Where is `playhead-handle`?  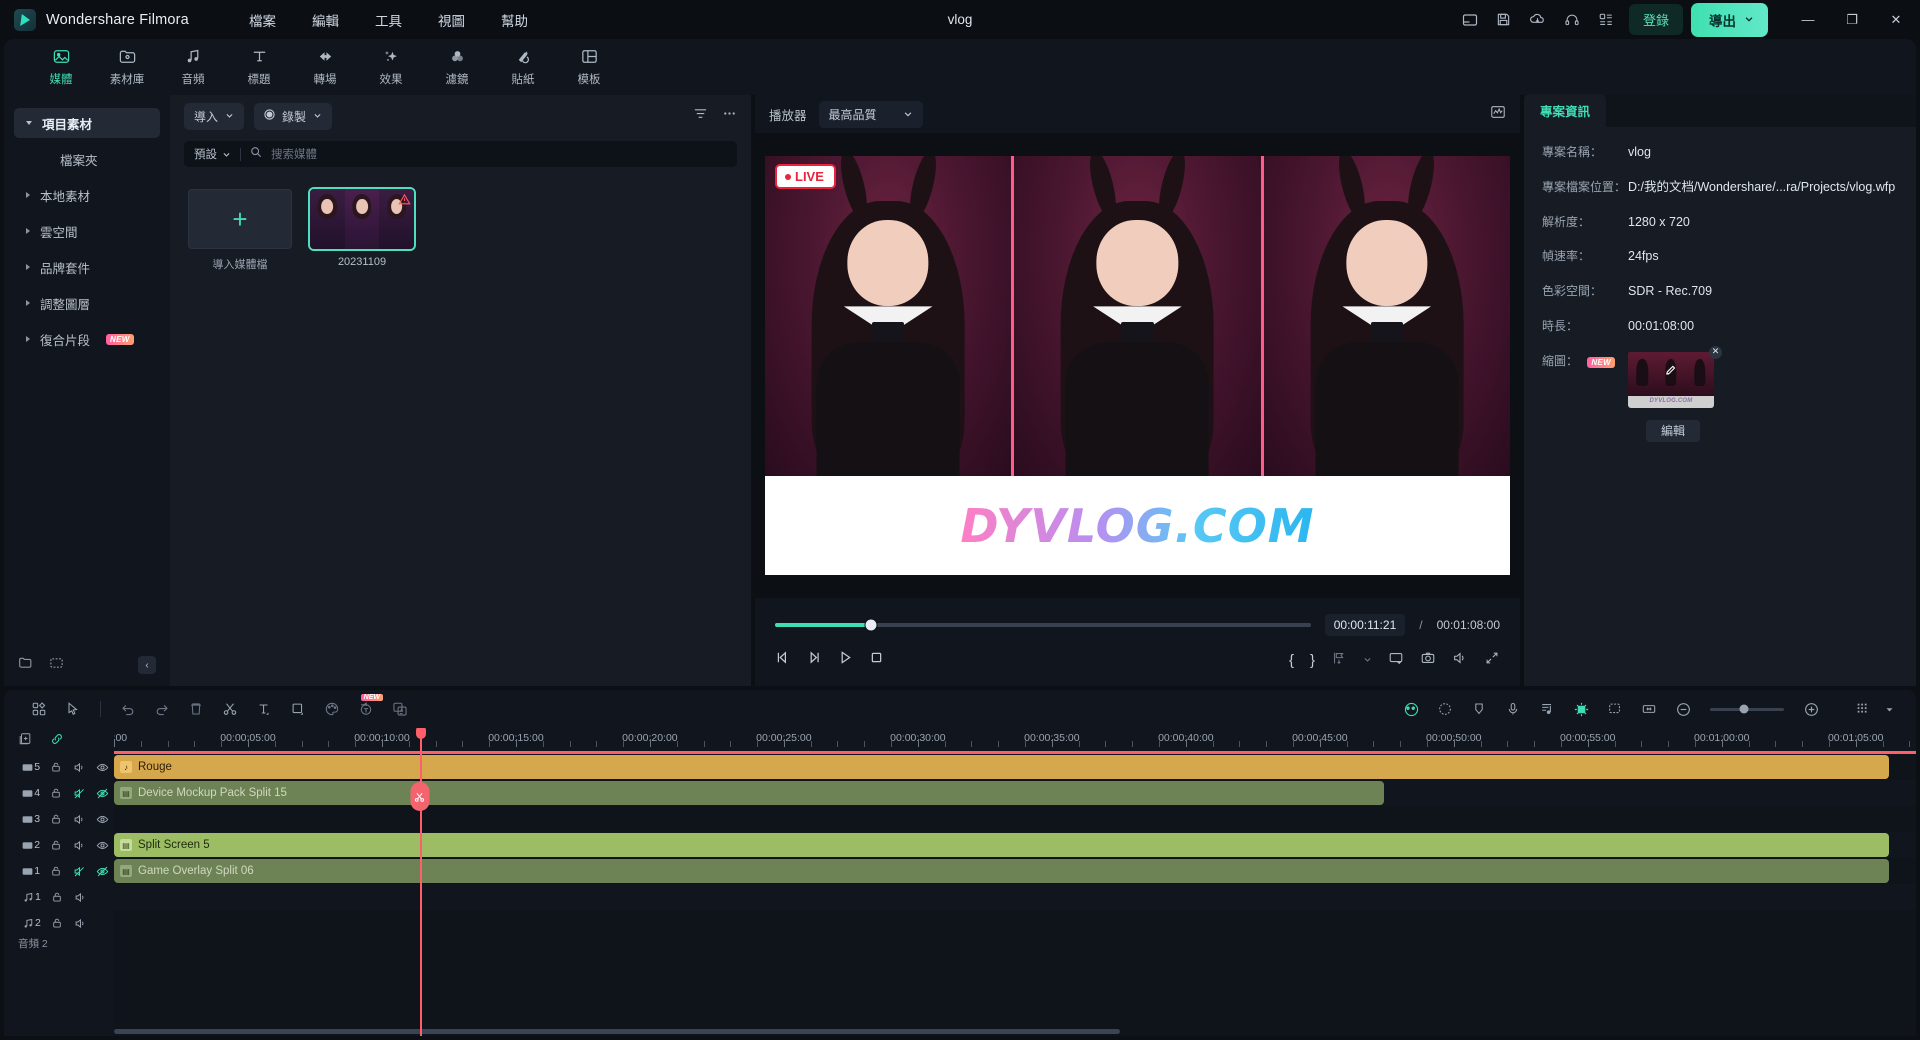
playhead-handle is located at coordinates (420, 733).